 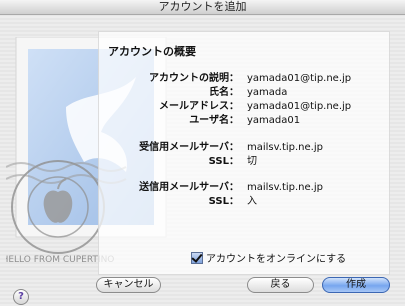 What do you see at coordinates (194, 78) in the screenshot?
I see `label-description: アカウントの説明：` at bounding box center [194, 78].